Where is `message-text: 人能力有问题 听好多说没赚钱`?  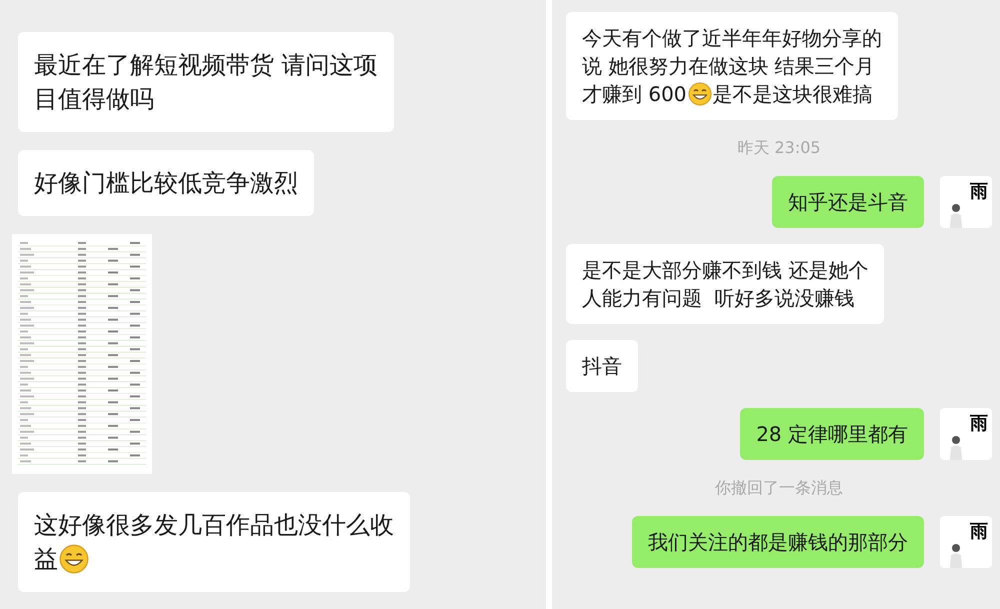
message-text: 人能力有问题 听好多说没赚钱 is located at coordinates (718, 298).